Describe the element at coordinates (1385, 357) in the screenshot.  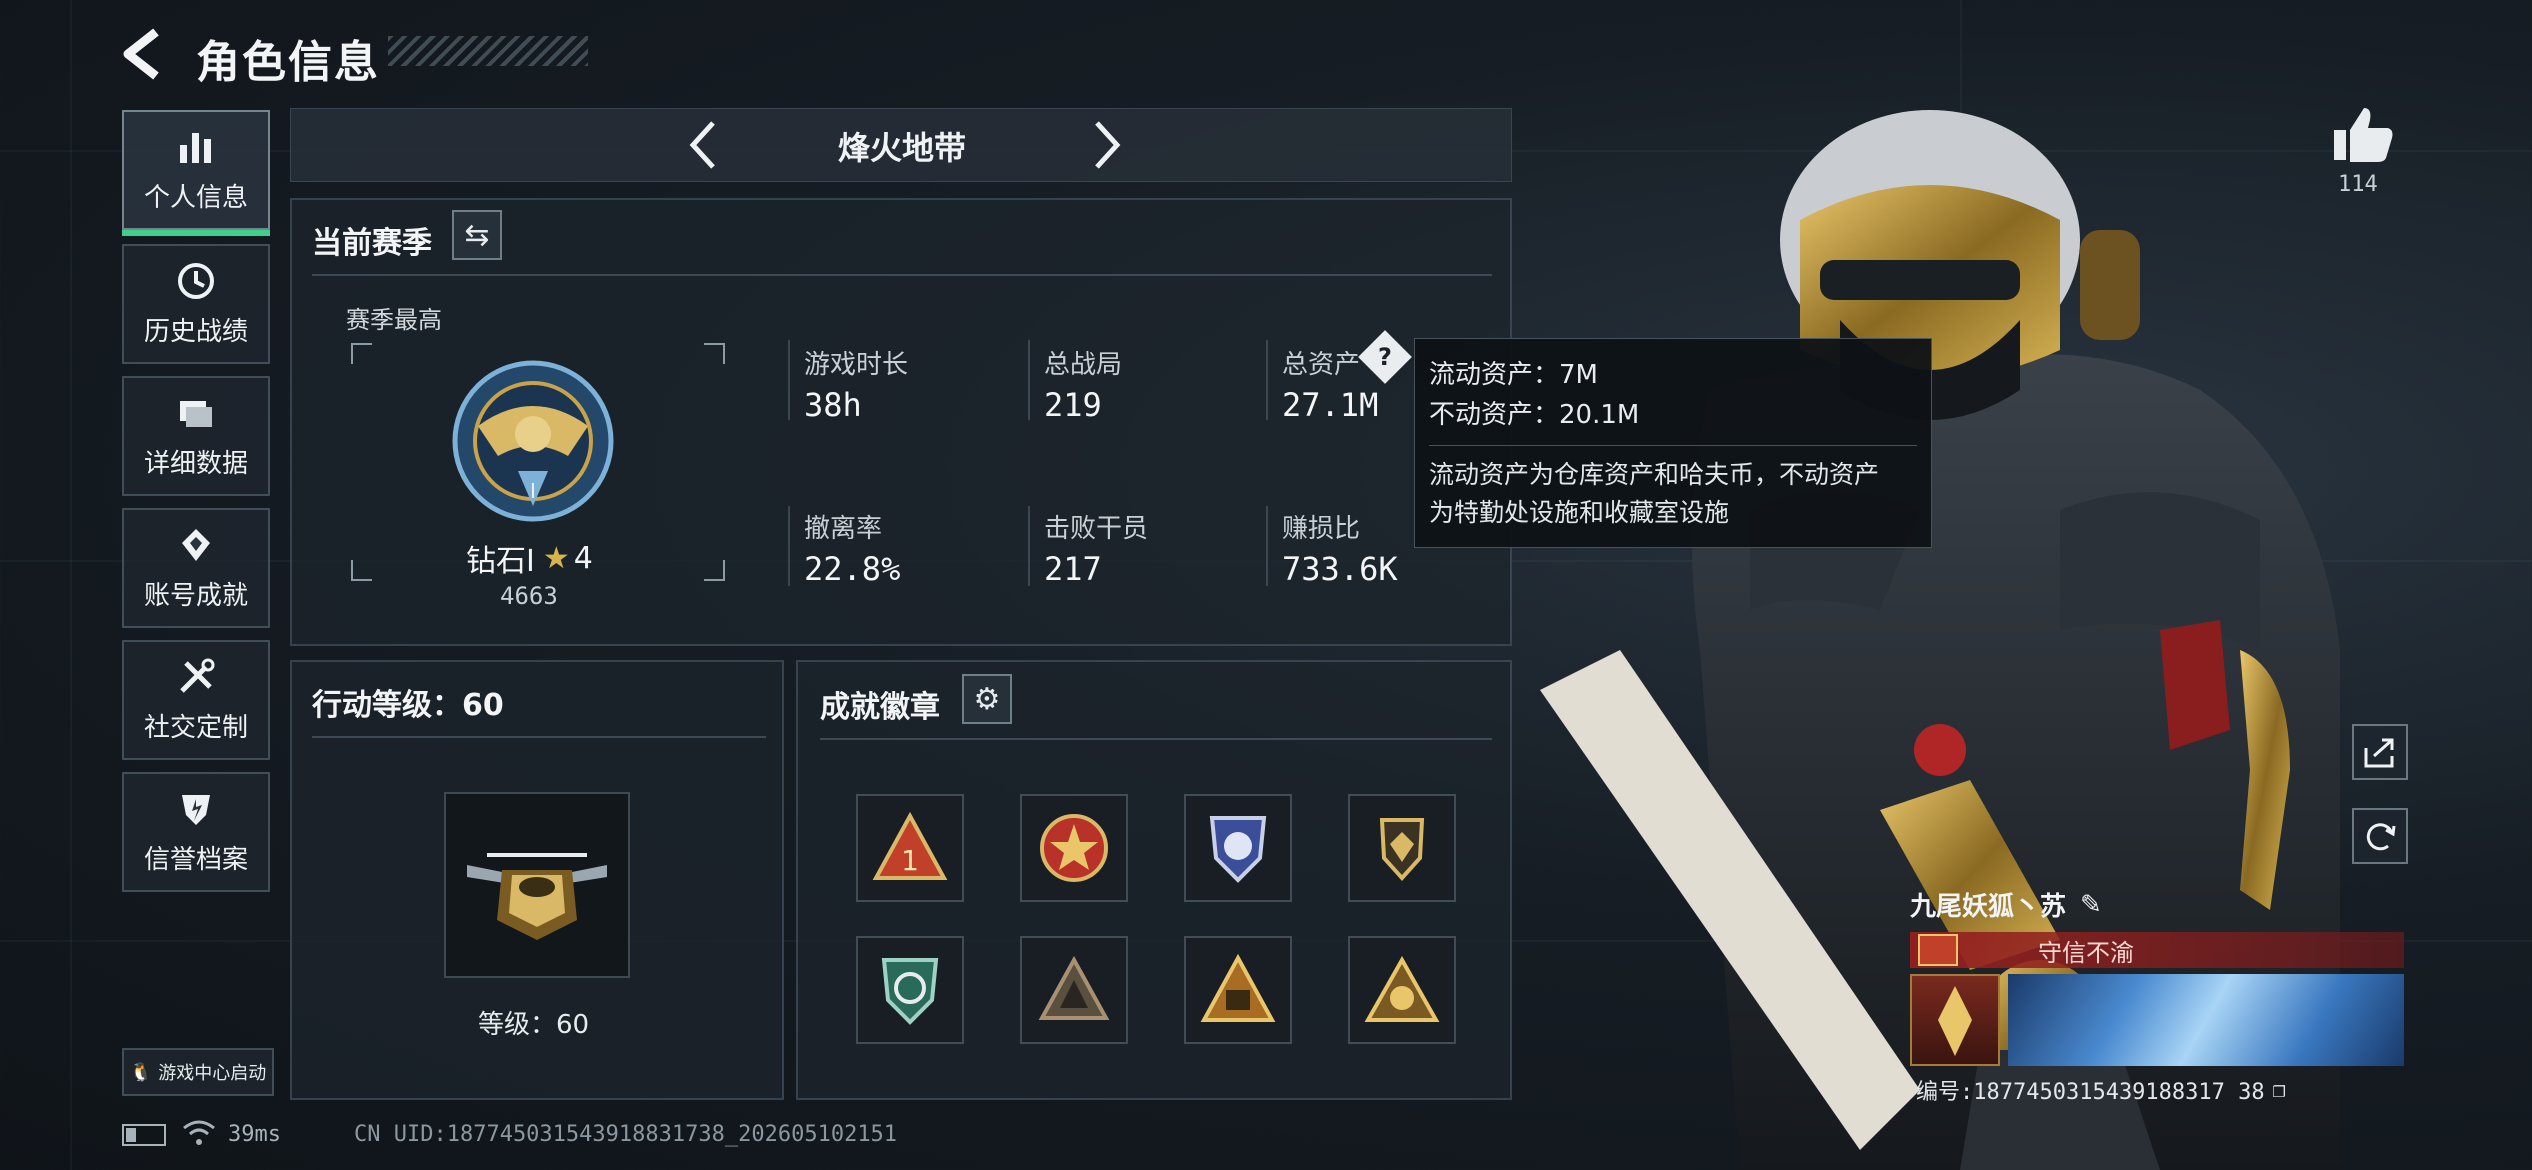
I see `help-icon-glyph: ?` at that location.